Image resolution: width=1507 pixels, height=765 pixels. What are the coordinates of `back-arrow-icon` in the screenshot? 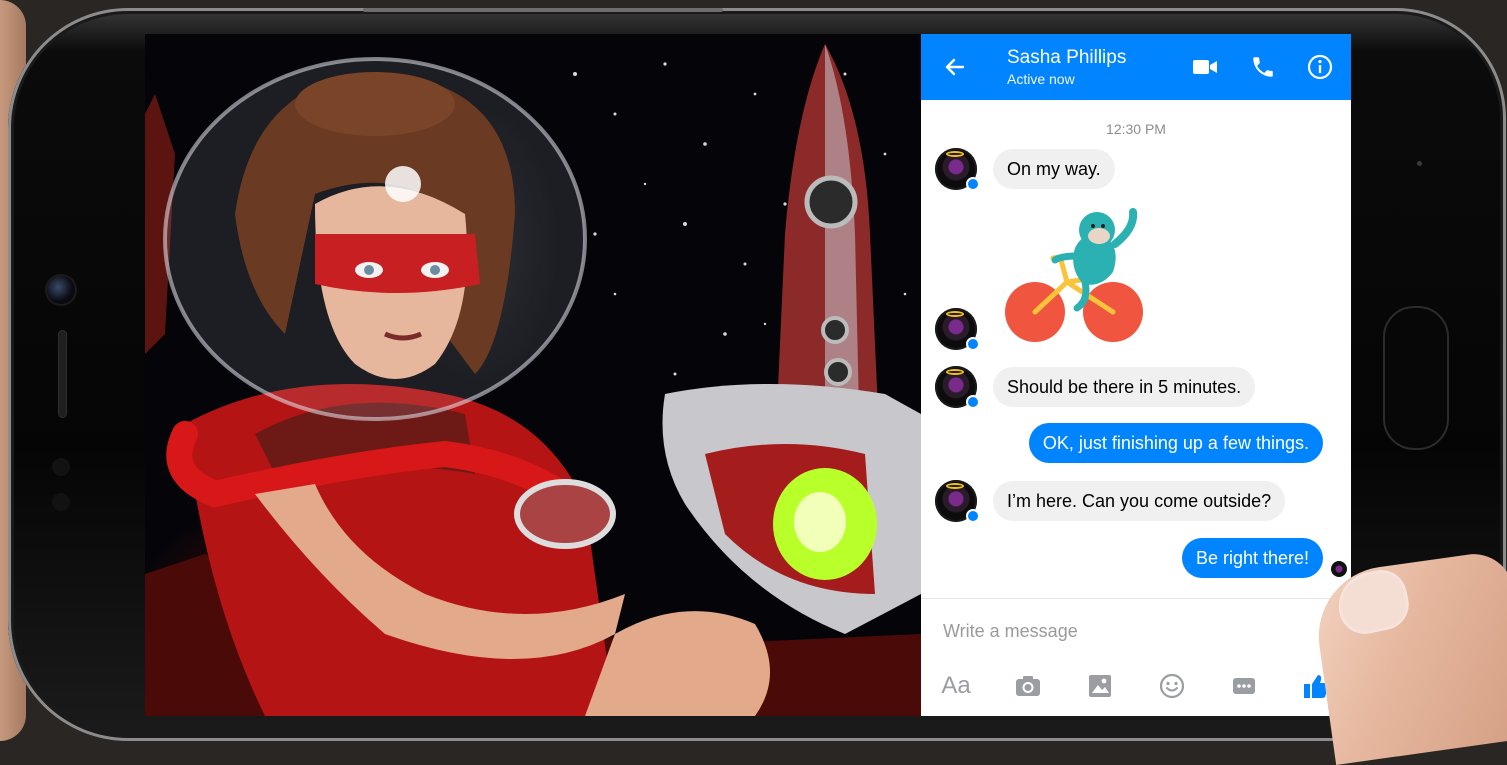 It's located at (955, 67).